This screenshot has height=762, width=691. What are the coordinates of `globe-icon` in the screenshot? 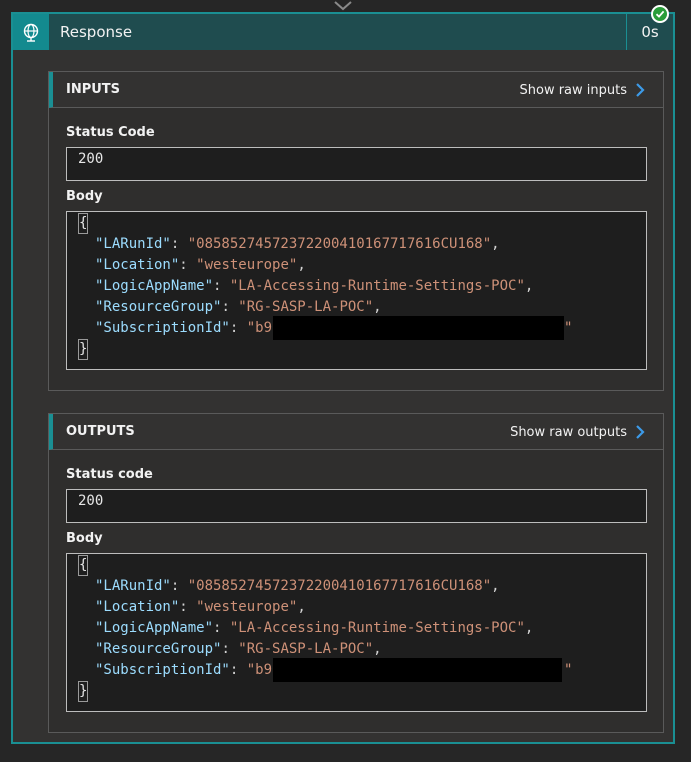 It's located at (31, 32).